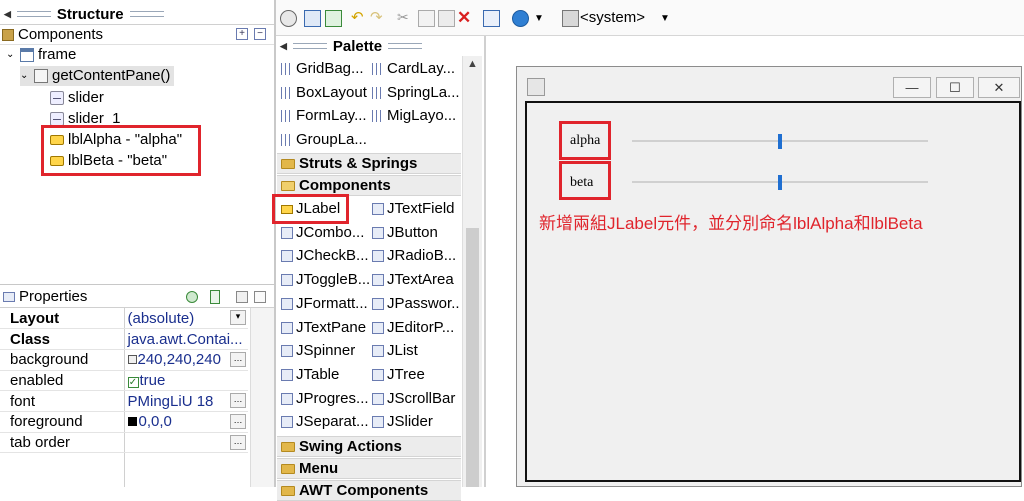  Describe the element at coordinates (369, 163) in the screenshot. I see `palette-category-struts-springs: Struts & Springs` at that location.